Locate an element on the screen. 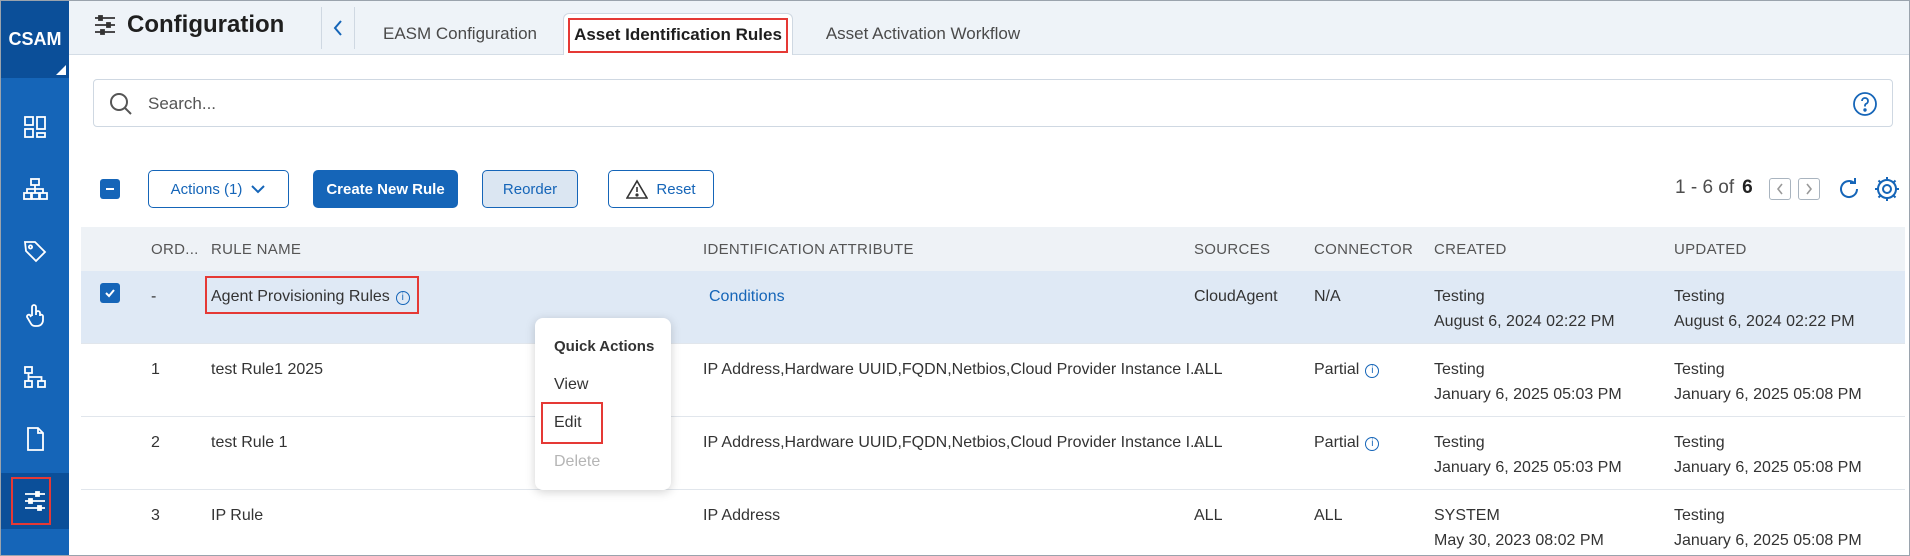 This screenshot has width=1910, height=556. column-header-rule-name: RULE NAME is located at coordinates (256, 249).